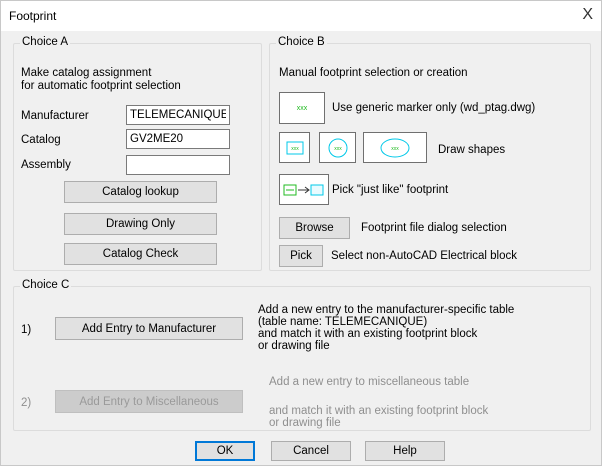 This screenshot has height=466, width=602. What do you see at coordinates (46, 165) in the screenshot?
I see `assembly-label: Assembly` at bounding box center [46, 165].